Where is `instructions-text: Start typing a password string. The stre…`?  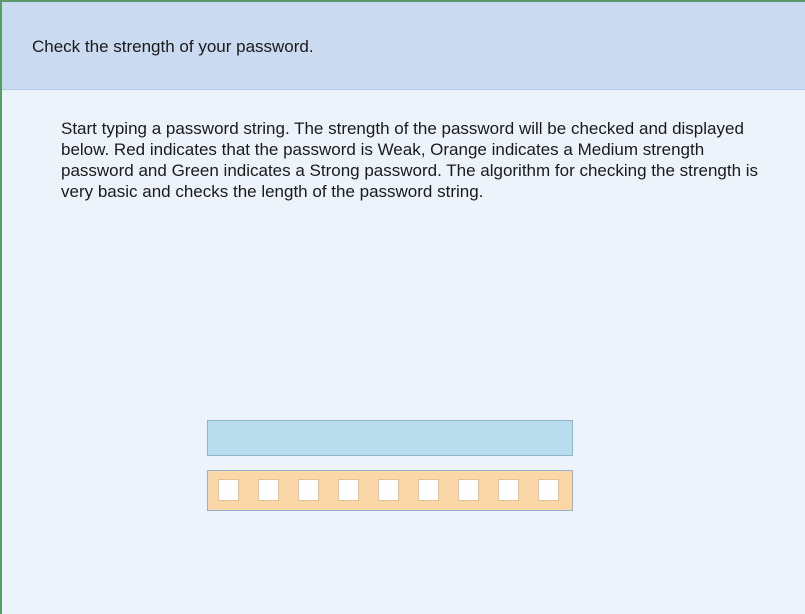 instructions-text: Start typing a password string. The stre… is located at coordinates (410, 160).